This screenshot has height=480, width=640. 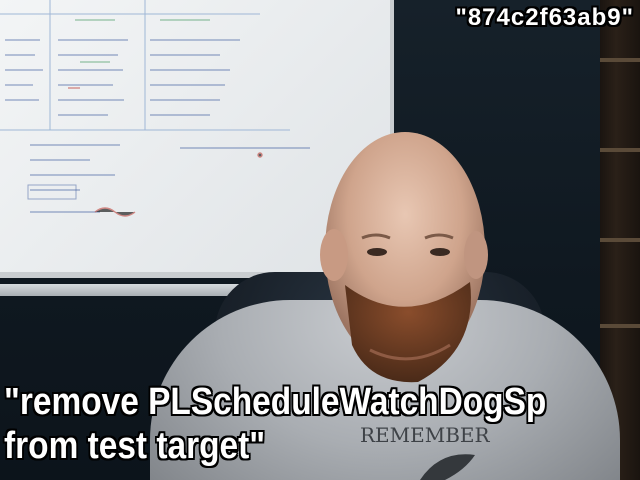 What do you see at coordinates (135, 446) in the screenshot?
I see `caption-line-2: from test target"` at bounding box center [135, 446].